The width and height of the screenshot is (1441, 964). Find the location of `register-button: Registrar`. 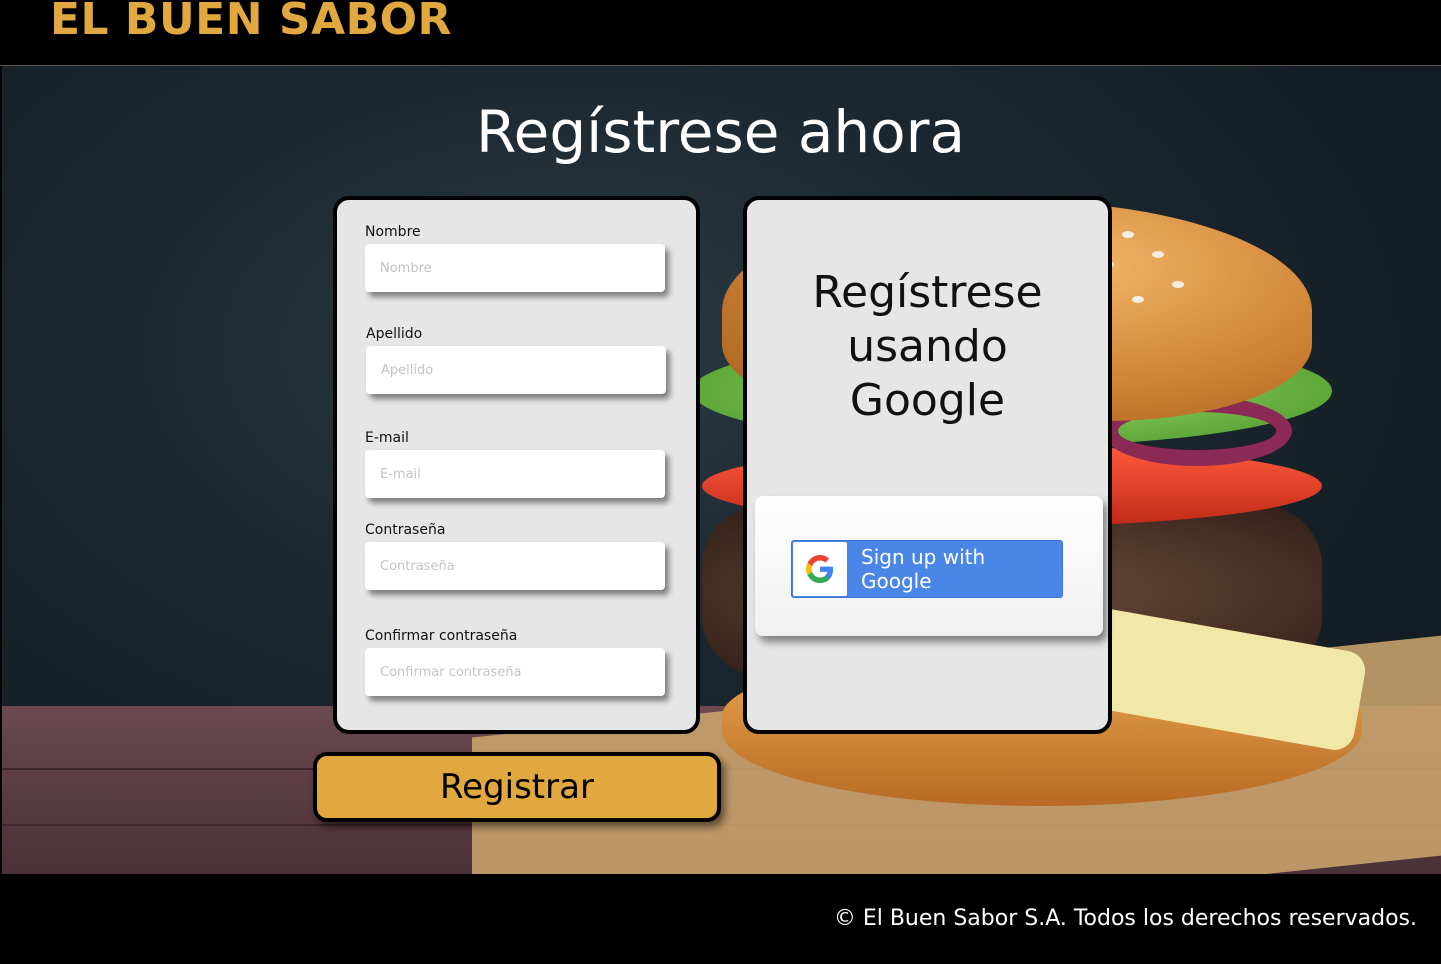

register-button: Registrar is located at coordinates (517, 787).